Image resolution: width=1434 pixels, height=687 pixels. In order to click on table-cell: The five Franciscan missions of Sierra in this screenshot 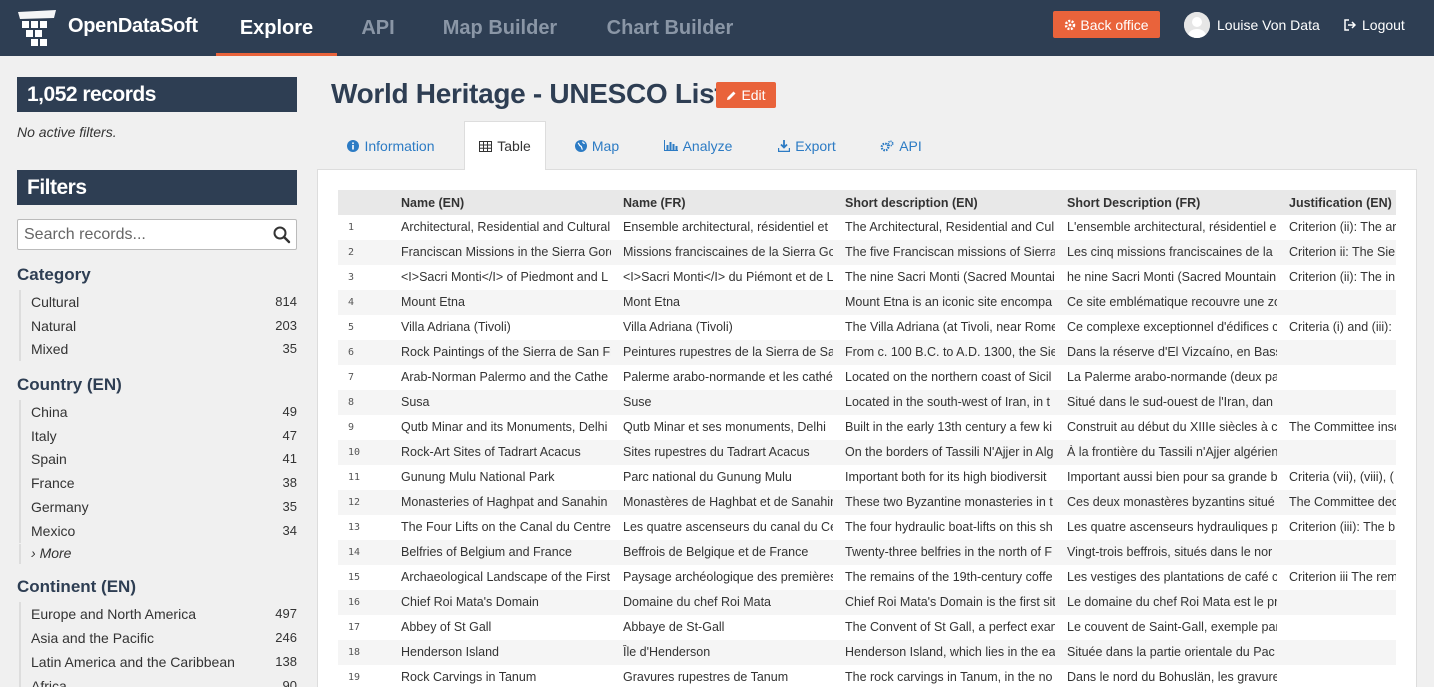, I will do `click(950, 252)`.